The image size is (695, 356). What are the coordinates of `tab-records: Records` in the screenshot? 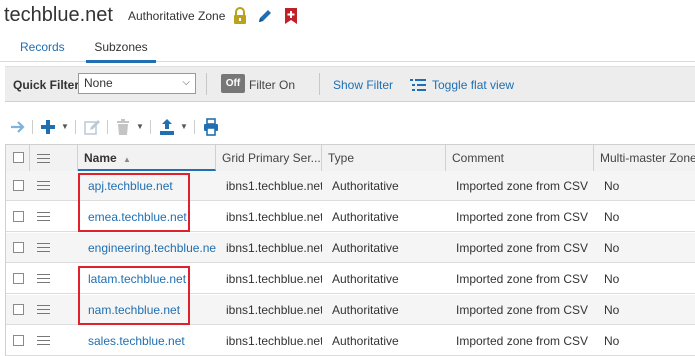 It's located at (42, 50).